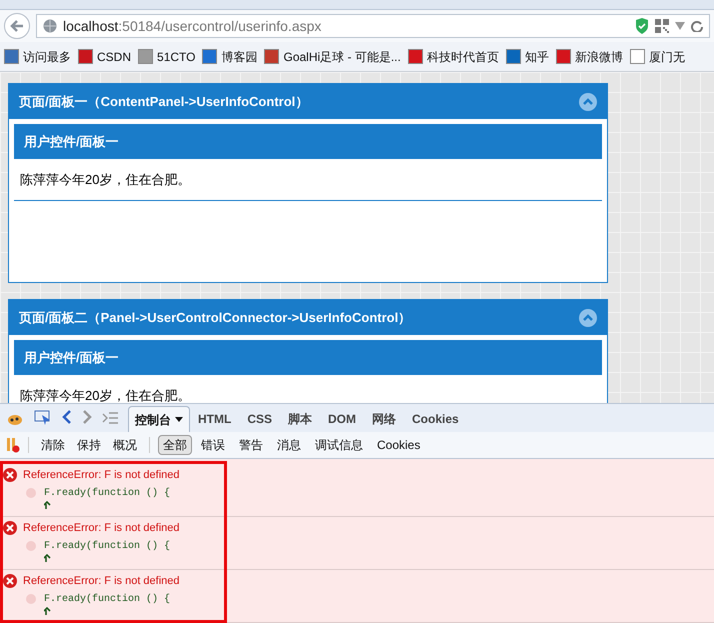  What do you see at coordinates (373, 26) in the screenshot?
I see `address-field: localhost:50184/usercontrol/userinfo.aspx` at bounding box center [373, 26].